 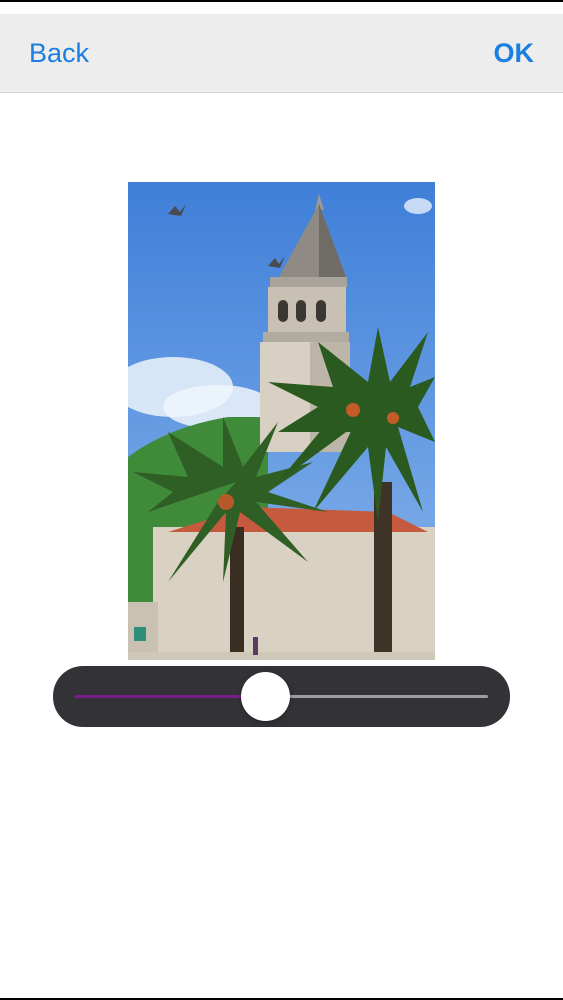 What do you see at coordinates (281, 1) in the screenshot?
I see `status-bar-edge` at bounding box center [281, 1].